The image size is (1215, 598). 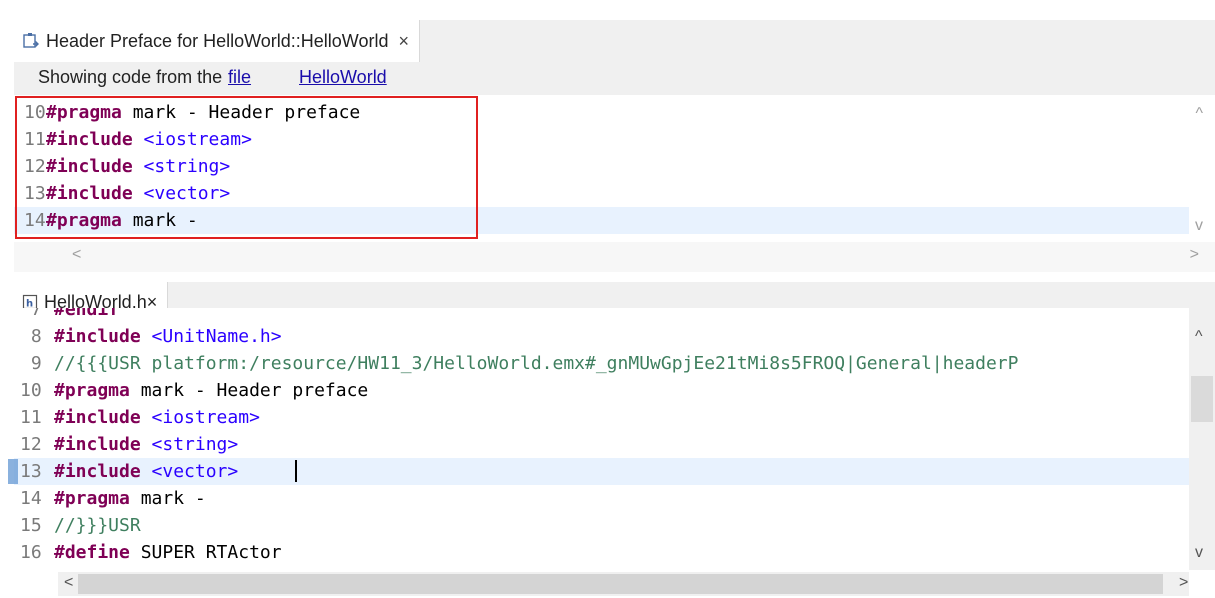 What do you see at coordinates (31, 336) in the screenshot?
I see `line-number: 8` at bounding box center [31, 336].